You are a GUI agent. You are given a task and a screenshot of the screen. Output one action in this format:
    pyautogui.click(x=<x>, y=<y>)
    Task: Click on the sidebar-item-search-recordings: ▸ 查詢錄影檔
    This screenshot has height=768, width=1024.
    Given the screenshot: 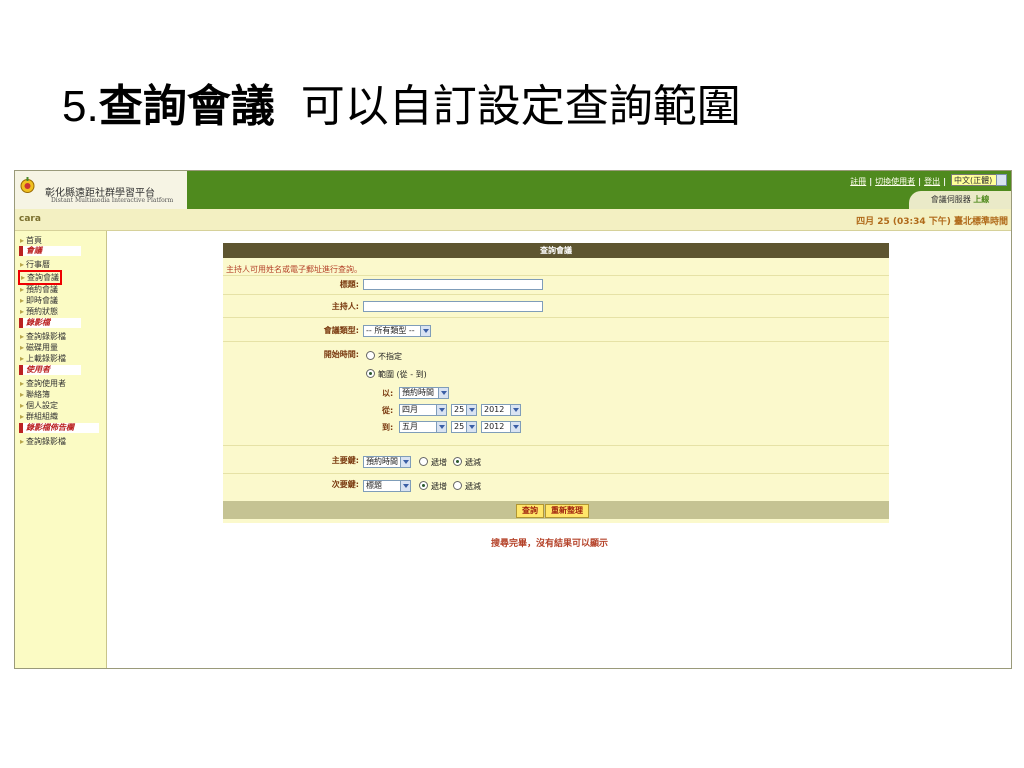 What is the action you would take?
    pyautogui.click(x=43, y=336)
    